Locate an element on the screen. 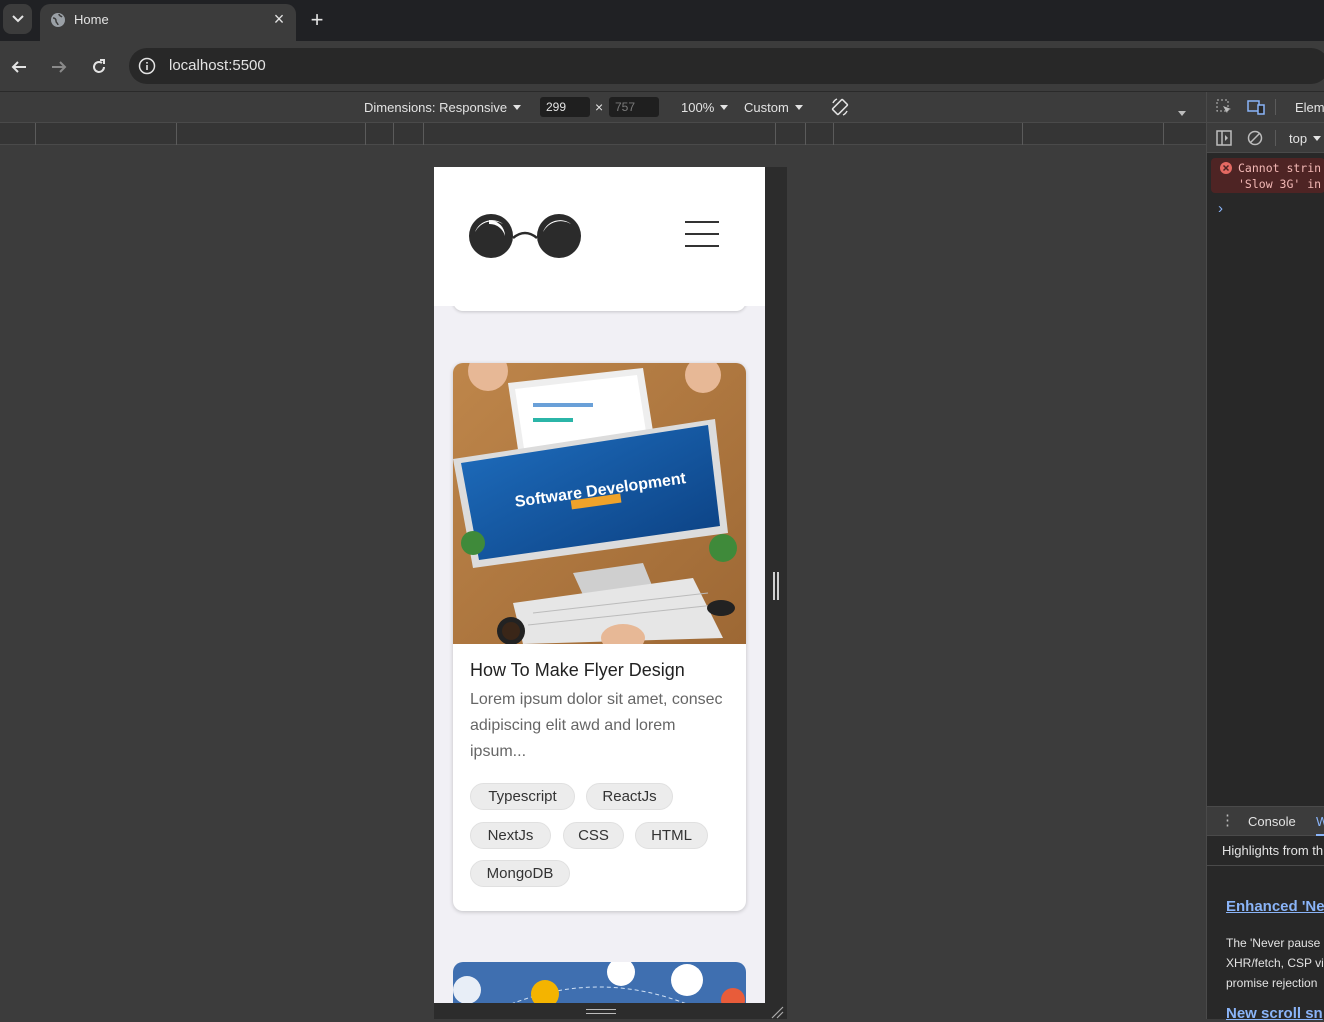 The width and height of the screenshot is (1324, 1022). next-card-image is located at coordinates (599, 982).